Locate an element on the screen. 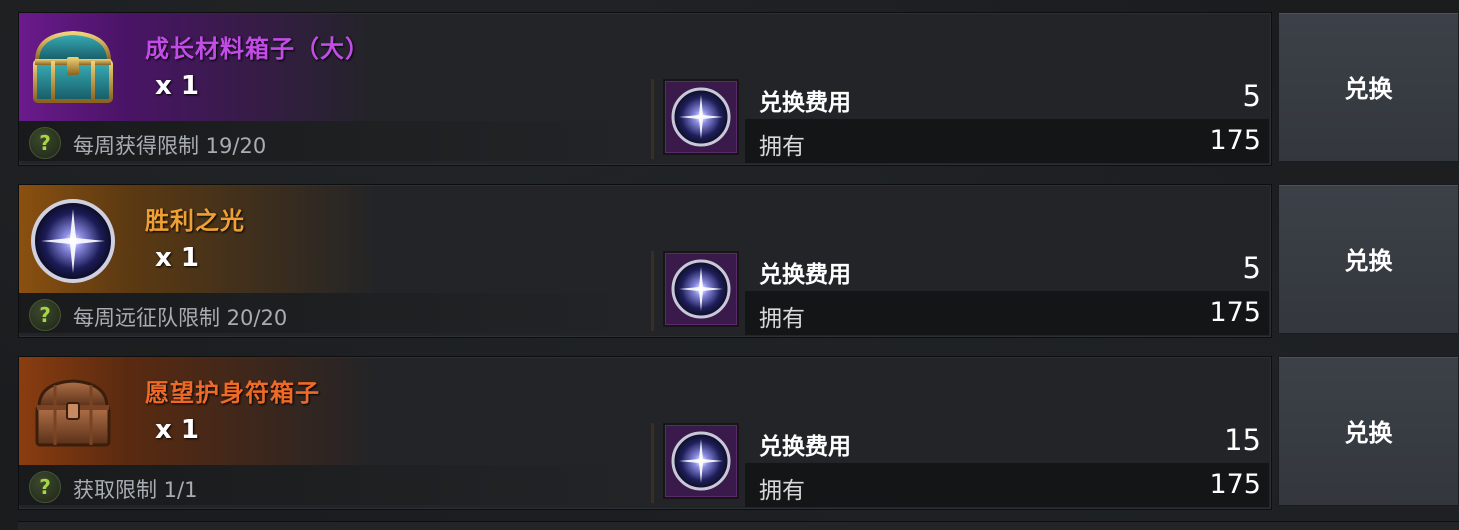 The height and width of the screenshot is (530, 1459). wooden-chest-icon is located at coordinates (73, 413).